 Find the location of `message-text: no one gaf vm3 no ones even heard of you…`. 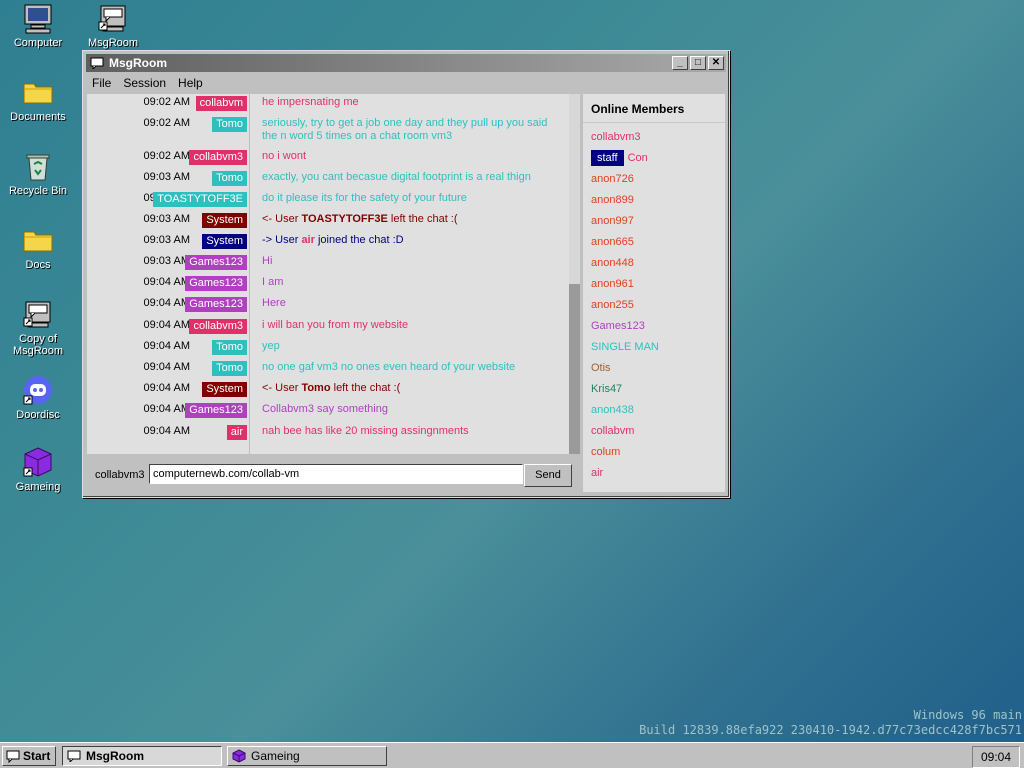

message-text: no one gaf vm3 no ones even heard of you… is located at coordinates (389, 367).